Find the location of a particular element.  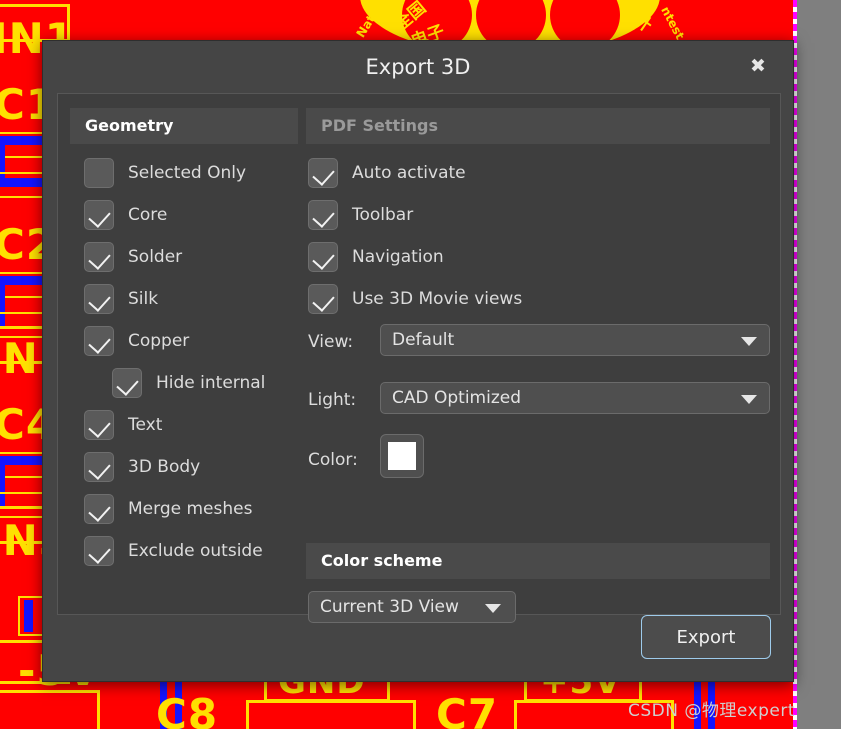

view-label: View: is located at coordinates (331, 342).